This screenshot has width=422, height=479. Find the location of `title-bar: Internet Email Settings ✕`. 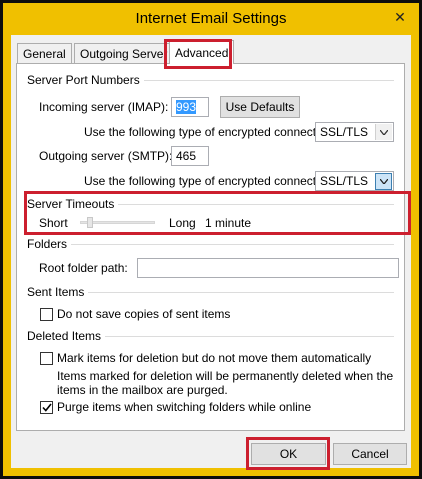

title-bar: Internet Email Settings ✕ is located at coordinates (211, 19).